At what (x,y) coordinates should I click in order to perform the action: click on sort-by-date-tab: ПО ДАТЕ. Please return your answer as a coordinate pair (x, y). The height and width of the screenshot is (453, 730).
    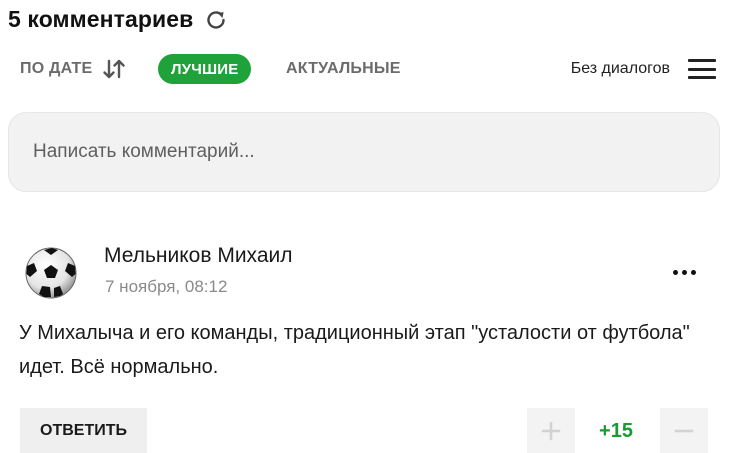
    Looking at the image, I should click on (73, 69).